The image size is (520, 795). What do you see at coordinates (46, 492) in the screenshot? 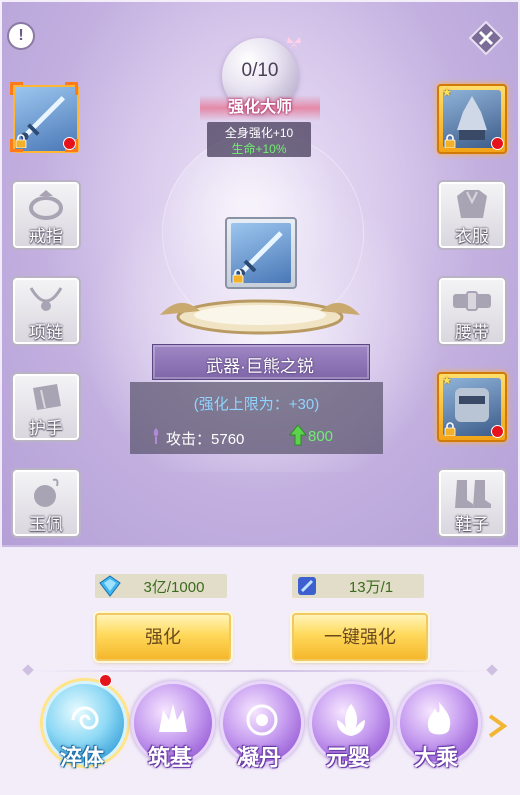
I see `jade-pendant-icon` at bounding box center [46, 492].